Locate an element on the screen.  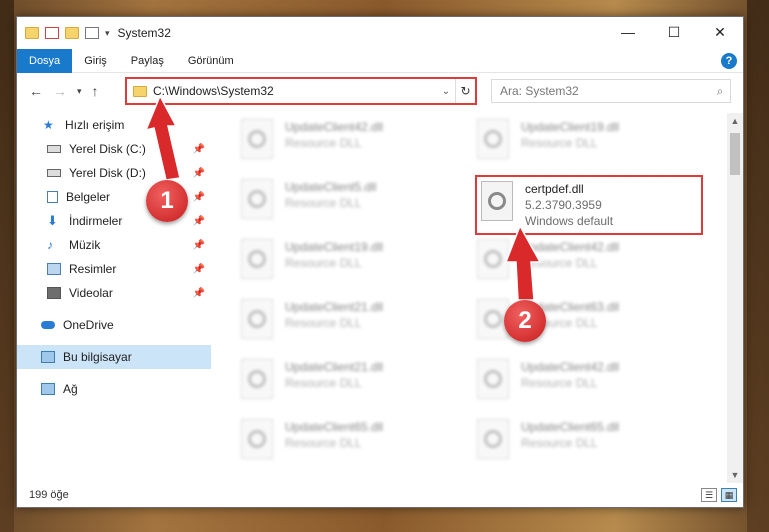
tiles-view-icon: ▦ is located at coordinates (729, 495).